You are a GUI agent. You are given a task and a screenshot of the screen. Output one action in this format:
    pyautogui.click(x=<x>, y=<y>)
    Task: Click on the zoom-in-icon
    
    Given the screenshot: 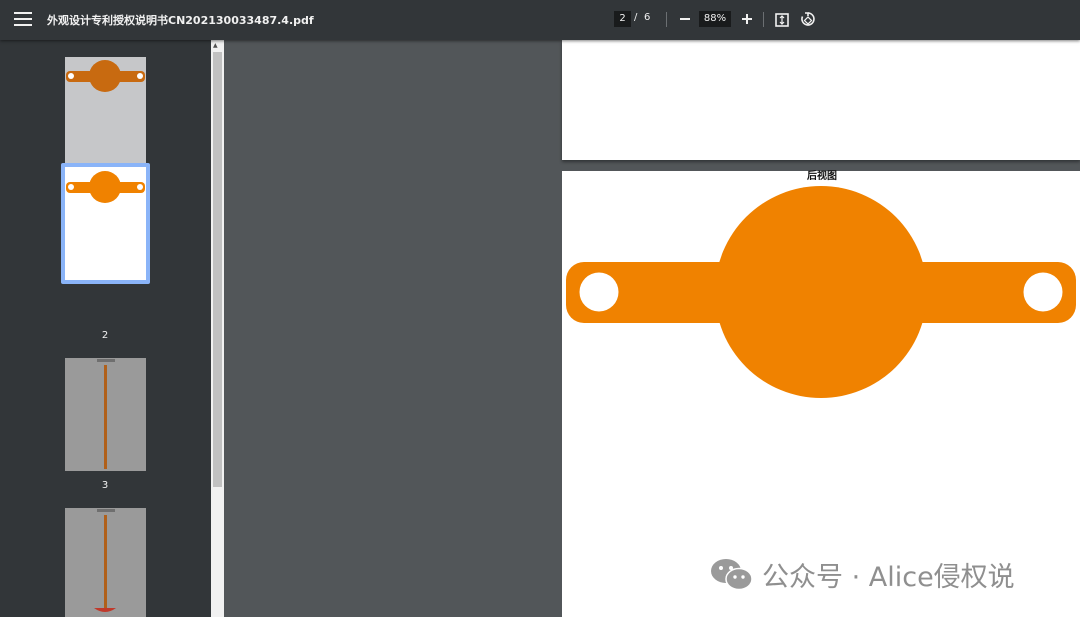 What is the action you would take?
    pyautogui.click(x=747, y=19)
    